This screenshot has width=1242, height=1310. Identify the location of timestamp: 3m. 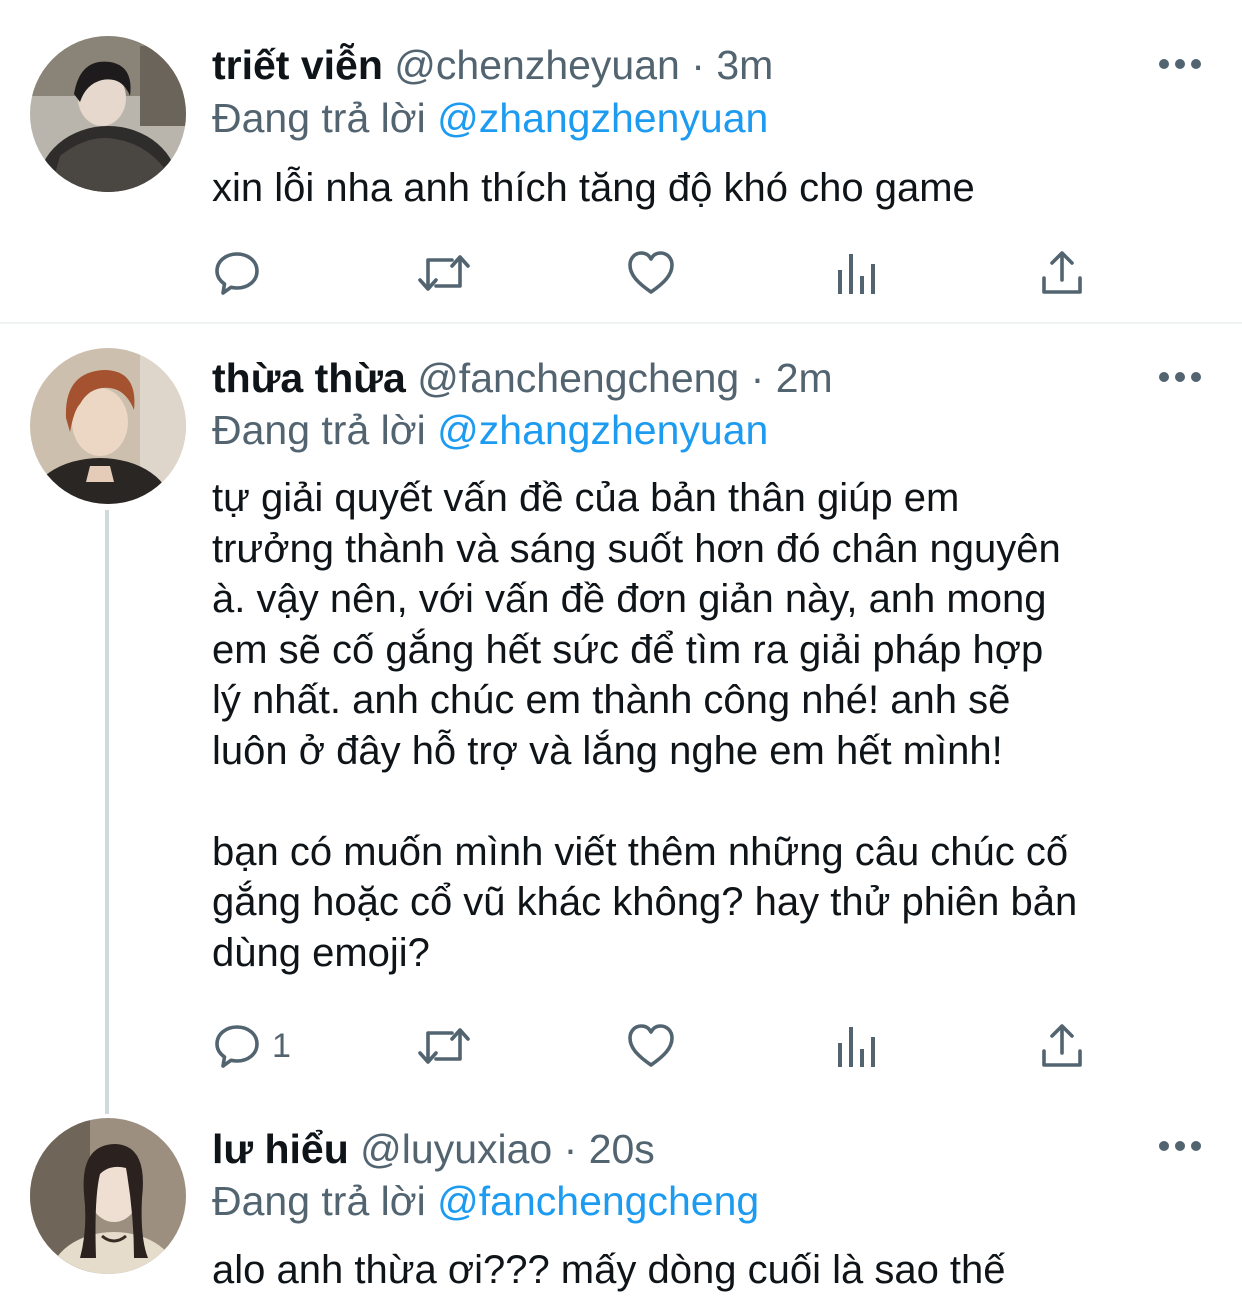
(744, 65).